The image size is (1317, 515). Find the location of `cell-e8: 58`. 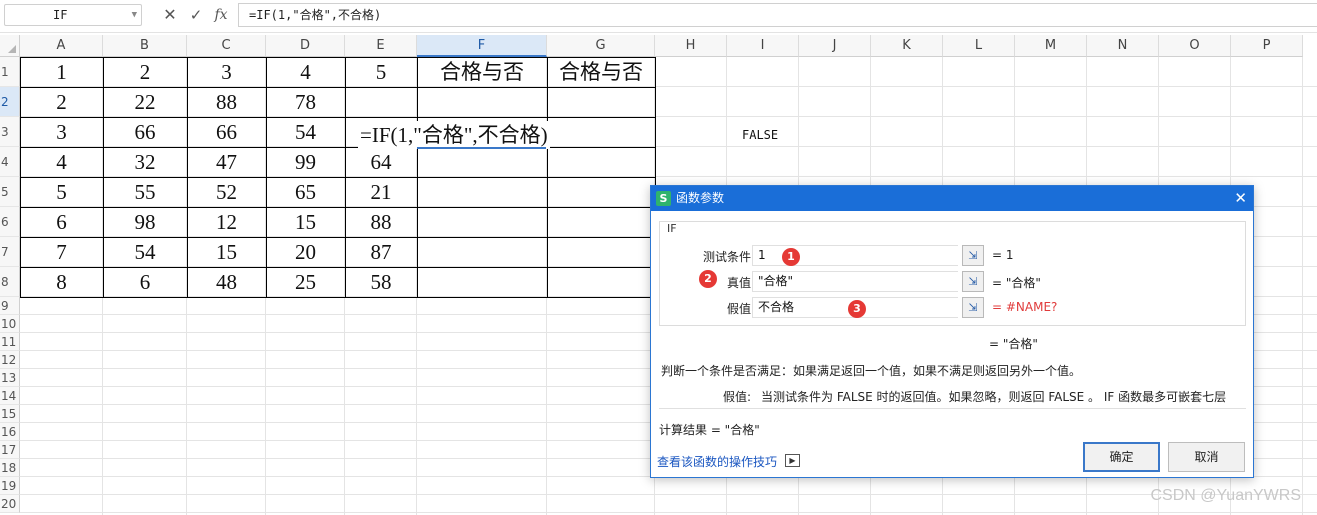

cell-e8: 58 is located at coordinates (381, 282).